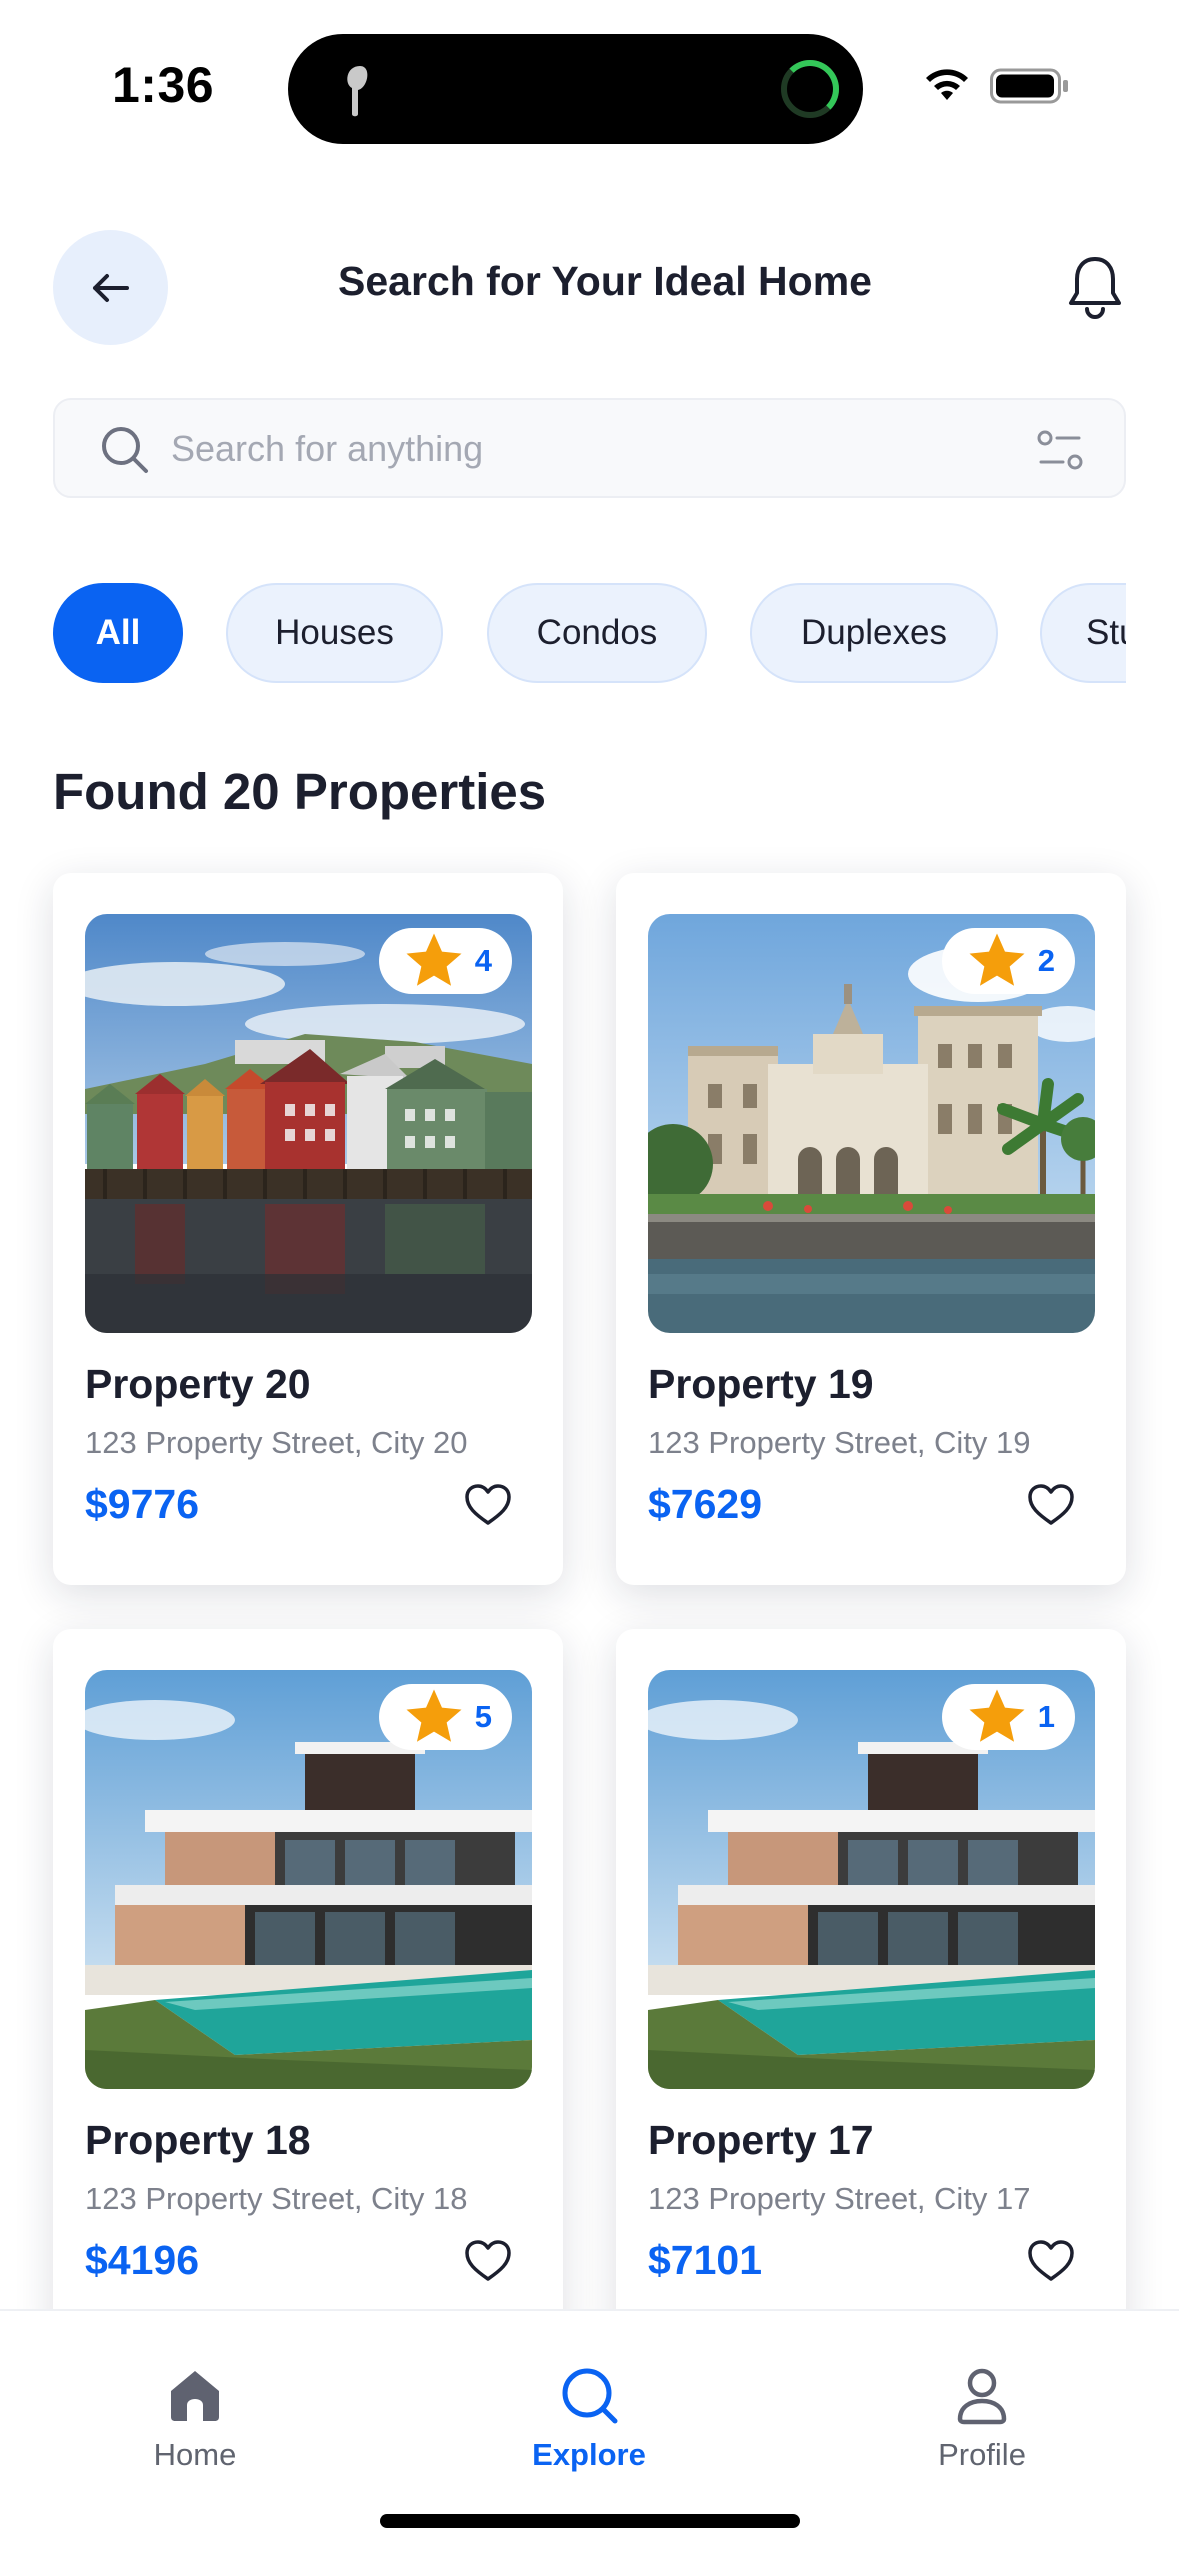  What do you see at coordinates (142, 1504) in the screenshot?
I see `property-price: $9776` at bounding box center [142, 1504].